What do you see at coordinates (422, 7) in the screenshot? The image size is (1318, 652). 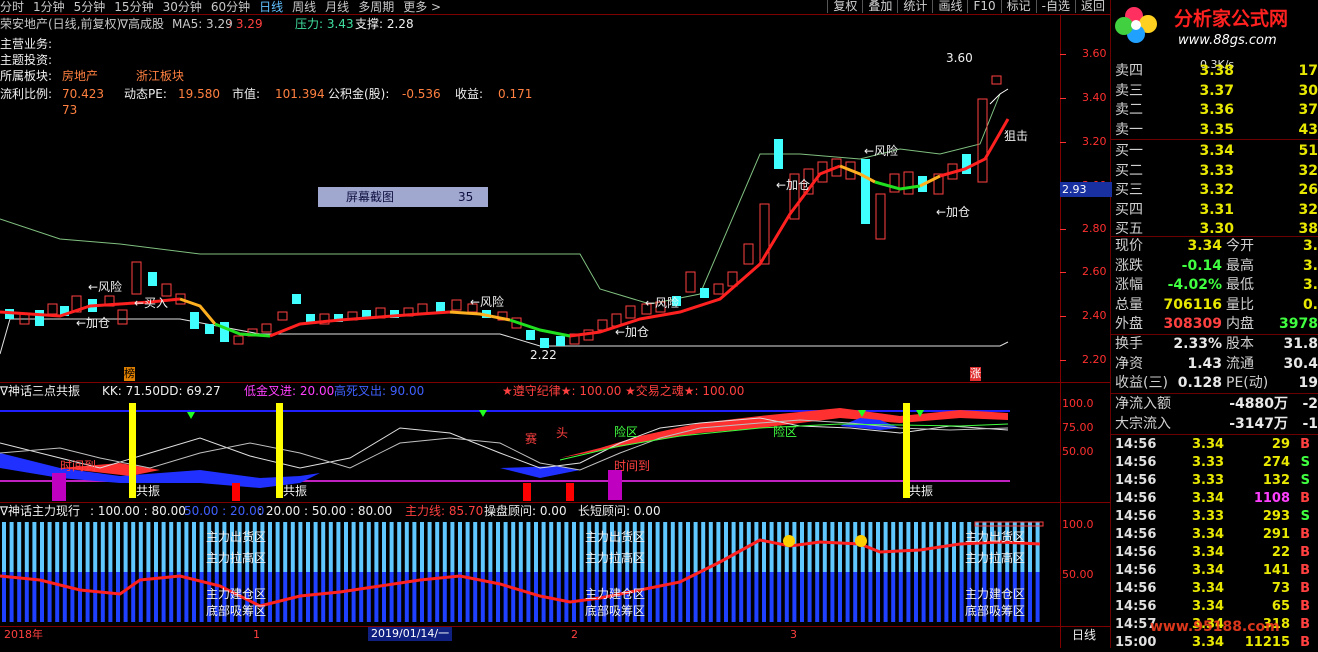 I see `period-tab-10: 更多 >` at bounding box center [422, 7].